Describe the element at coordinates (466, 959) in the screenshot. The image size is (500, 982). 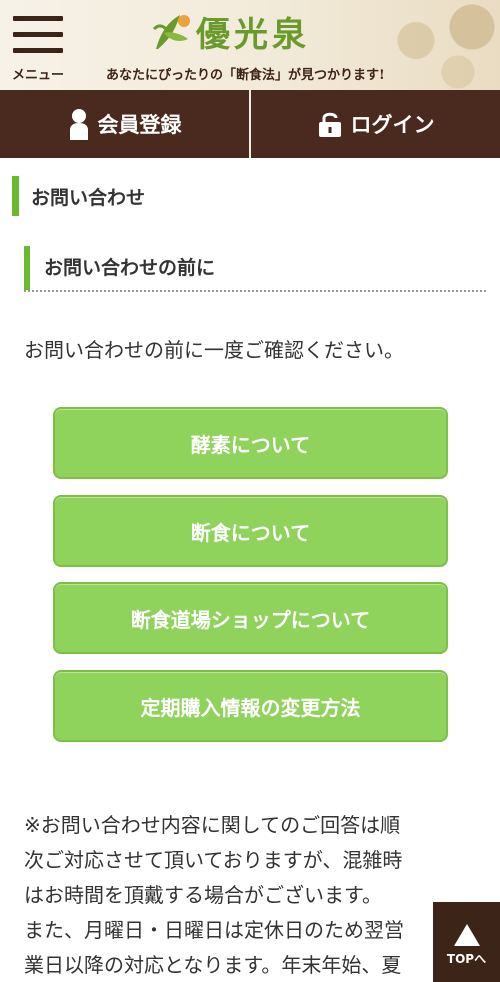
I see `back-to-top-label: TOPへ` at that location.